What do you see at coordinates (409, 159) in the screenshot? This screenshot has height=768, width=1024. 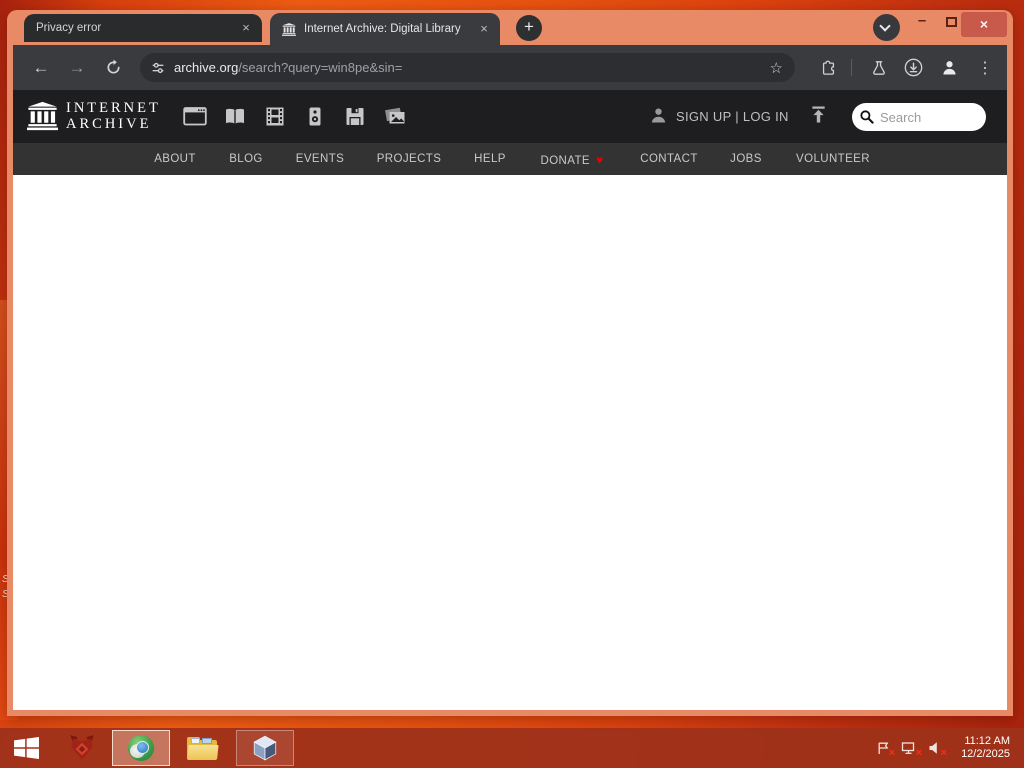 I see `nav-projects: PROJECTS` at bounding box center [409, 159].